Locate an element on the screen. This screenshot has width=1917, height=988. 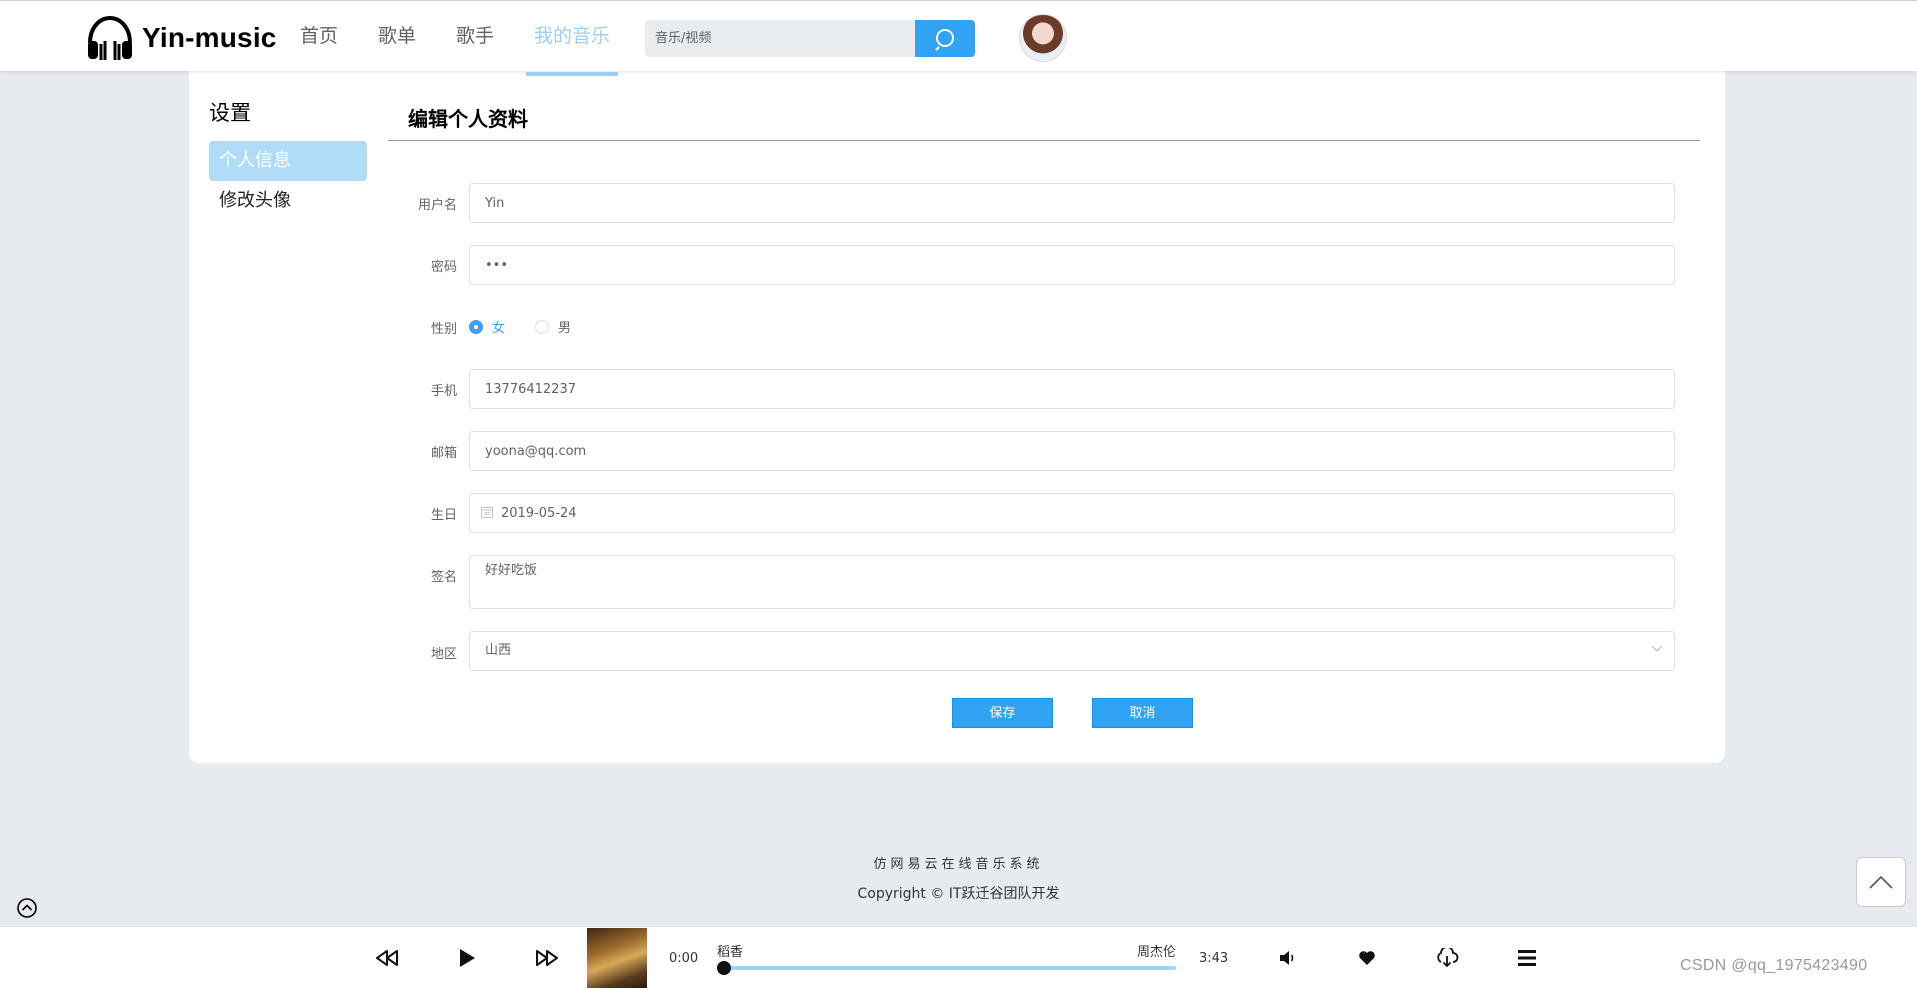
nav-item-home: 首页 is located at coordinates (319, 36).